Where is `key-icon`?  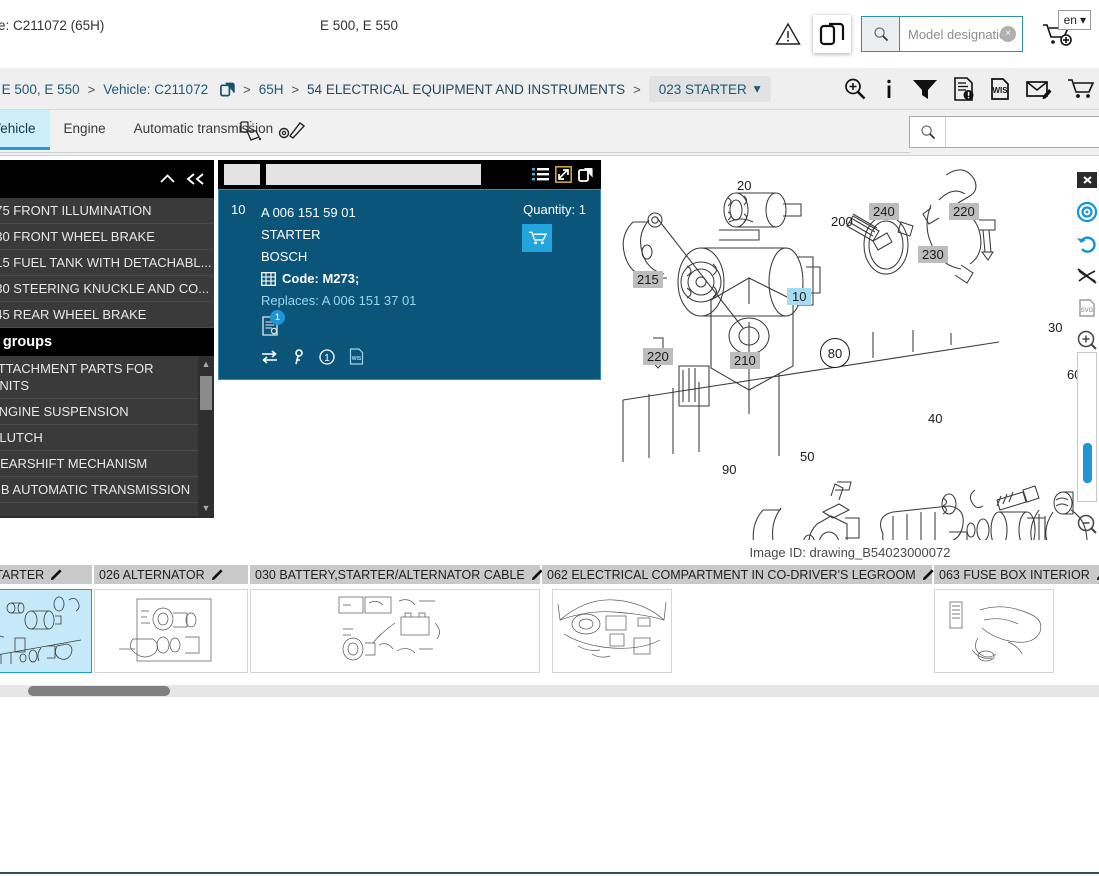
key-icon is located at coordinates (298, 356).